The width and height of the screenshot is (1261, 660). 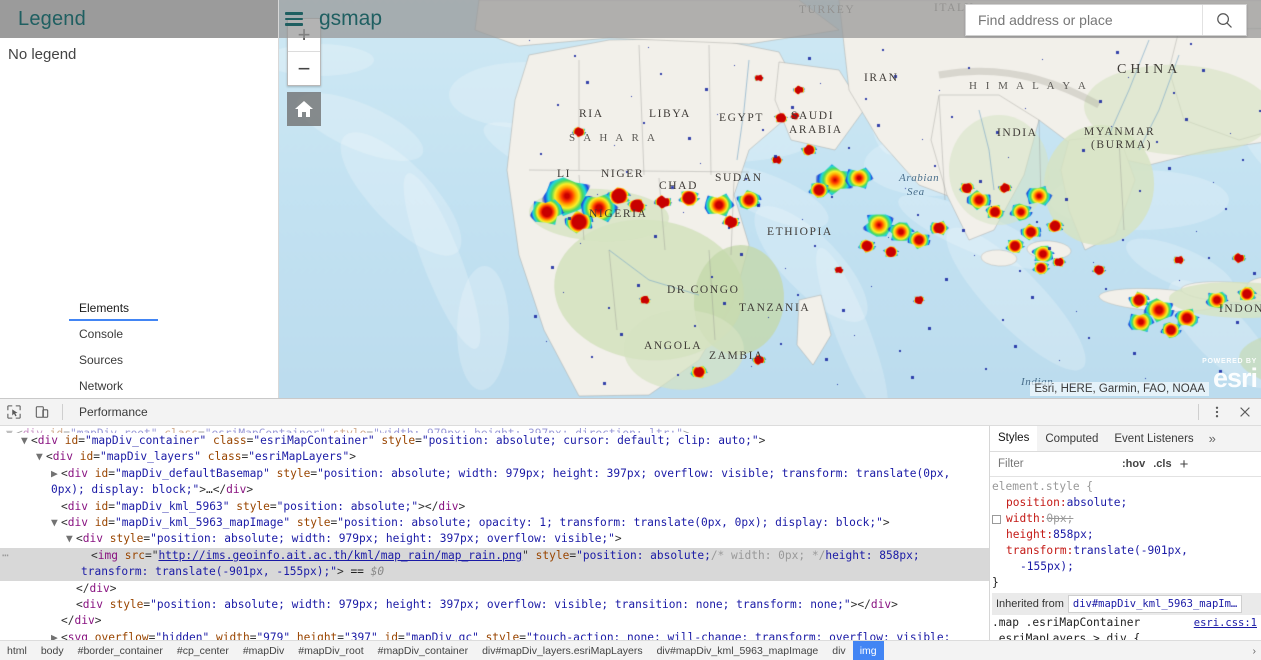 I want to click on breadcrumb-item: img, so click(x=868, y=650).